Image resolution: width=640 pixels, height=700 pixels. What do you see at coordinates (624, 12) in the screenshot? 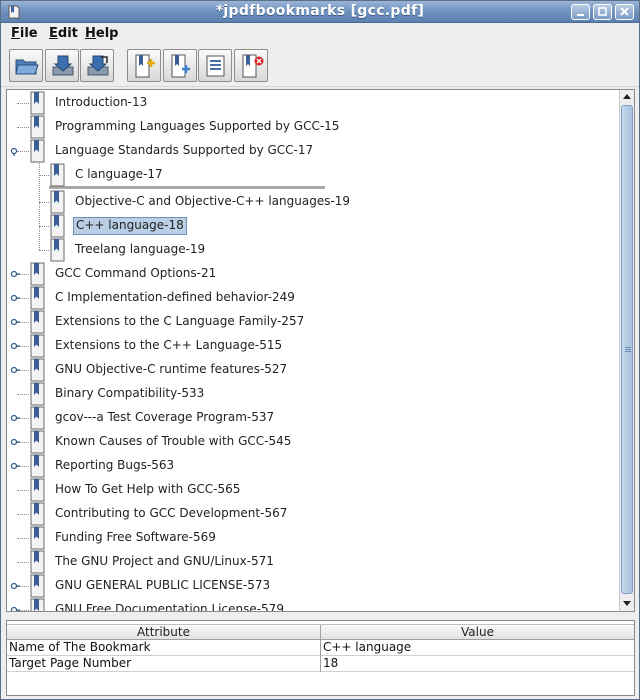
I see `close-button` at bounding box center [624, 12].